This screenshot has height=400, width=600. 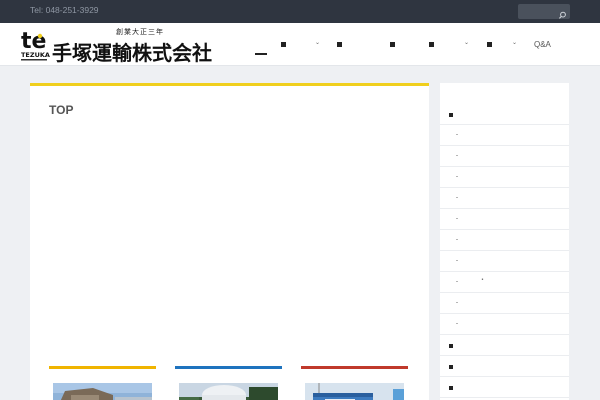 I want to click on search-input, so click(x=538, y=11).